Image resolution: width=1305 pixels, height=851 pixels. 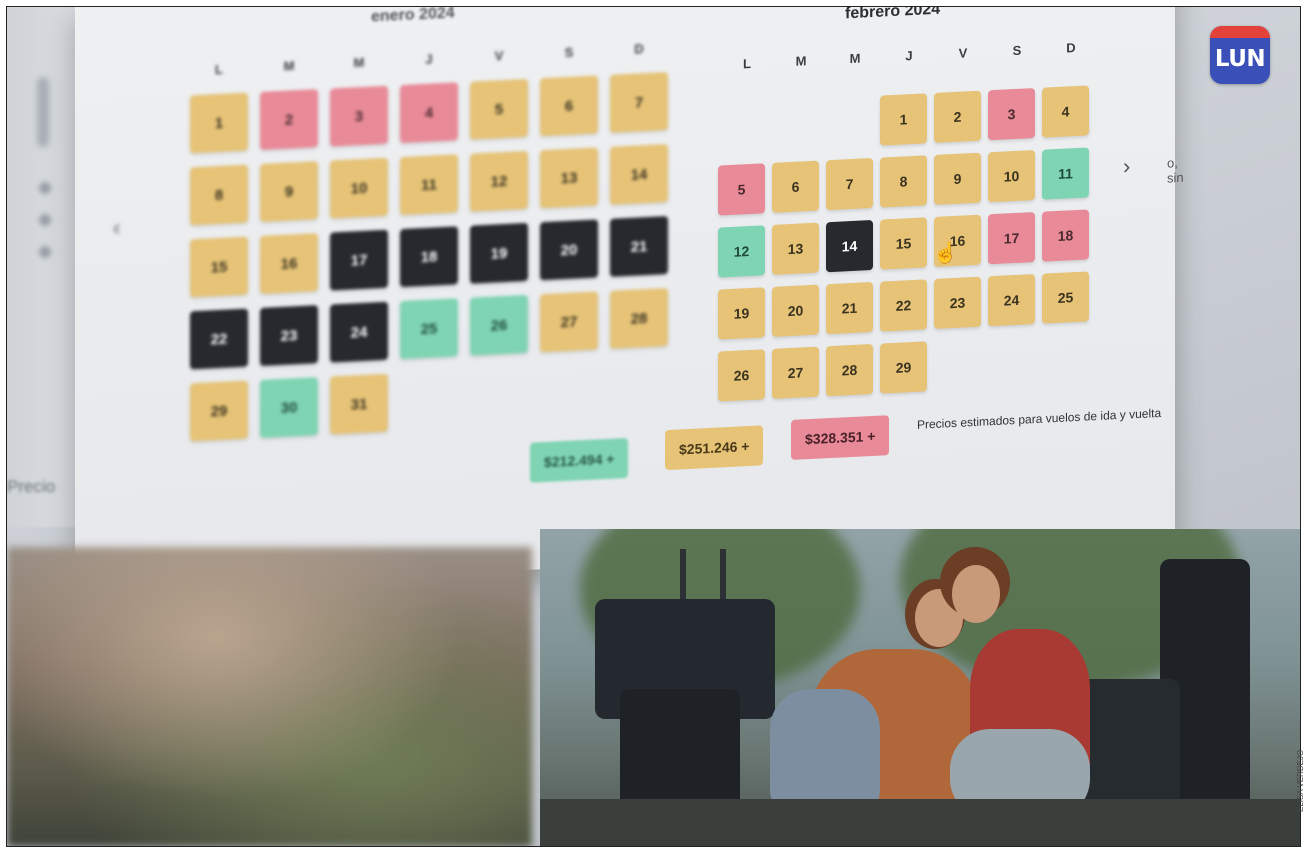 I want to click on calendar-day-january-19: 19, so click(x=499, y=253).